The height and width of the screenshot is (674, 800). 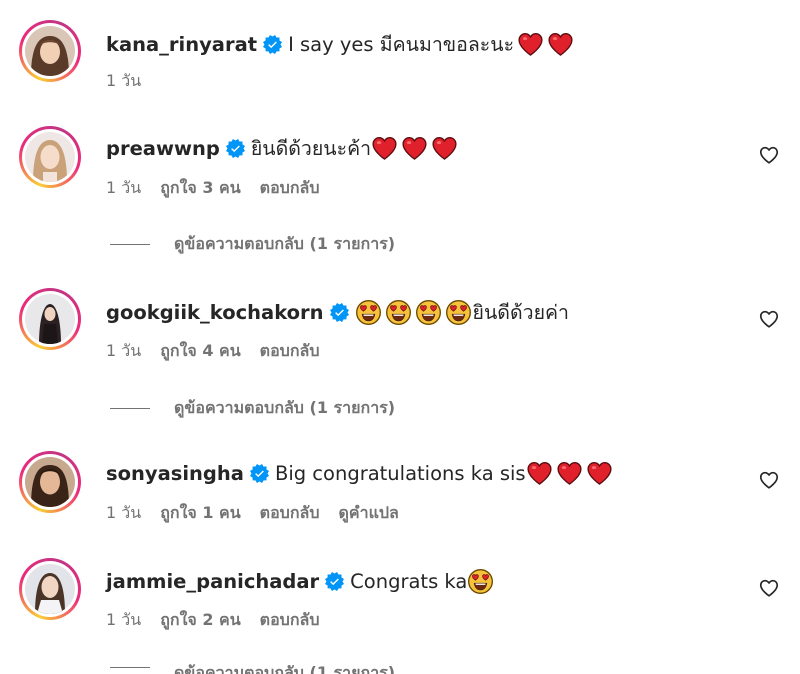 I want to click on username: gookgiik_kochakorn, so click(x=215, y=312).